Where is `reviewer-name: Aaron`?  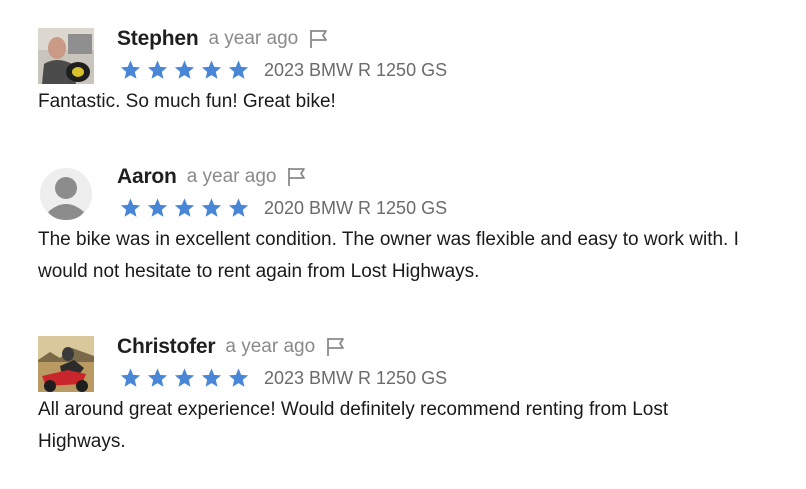 reviewer-name: Aaron is located at coordinates (147, 176).